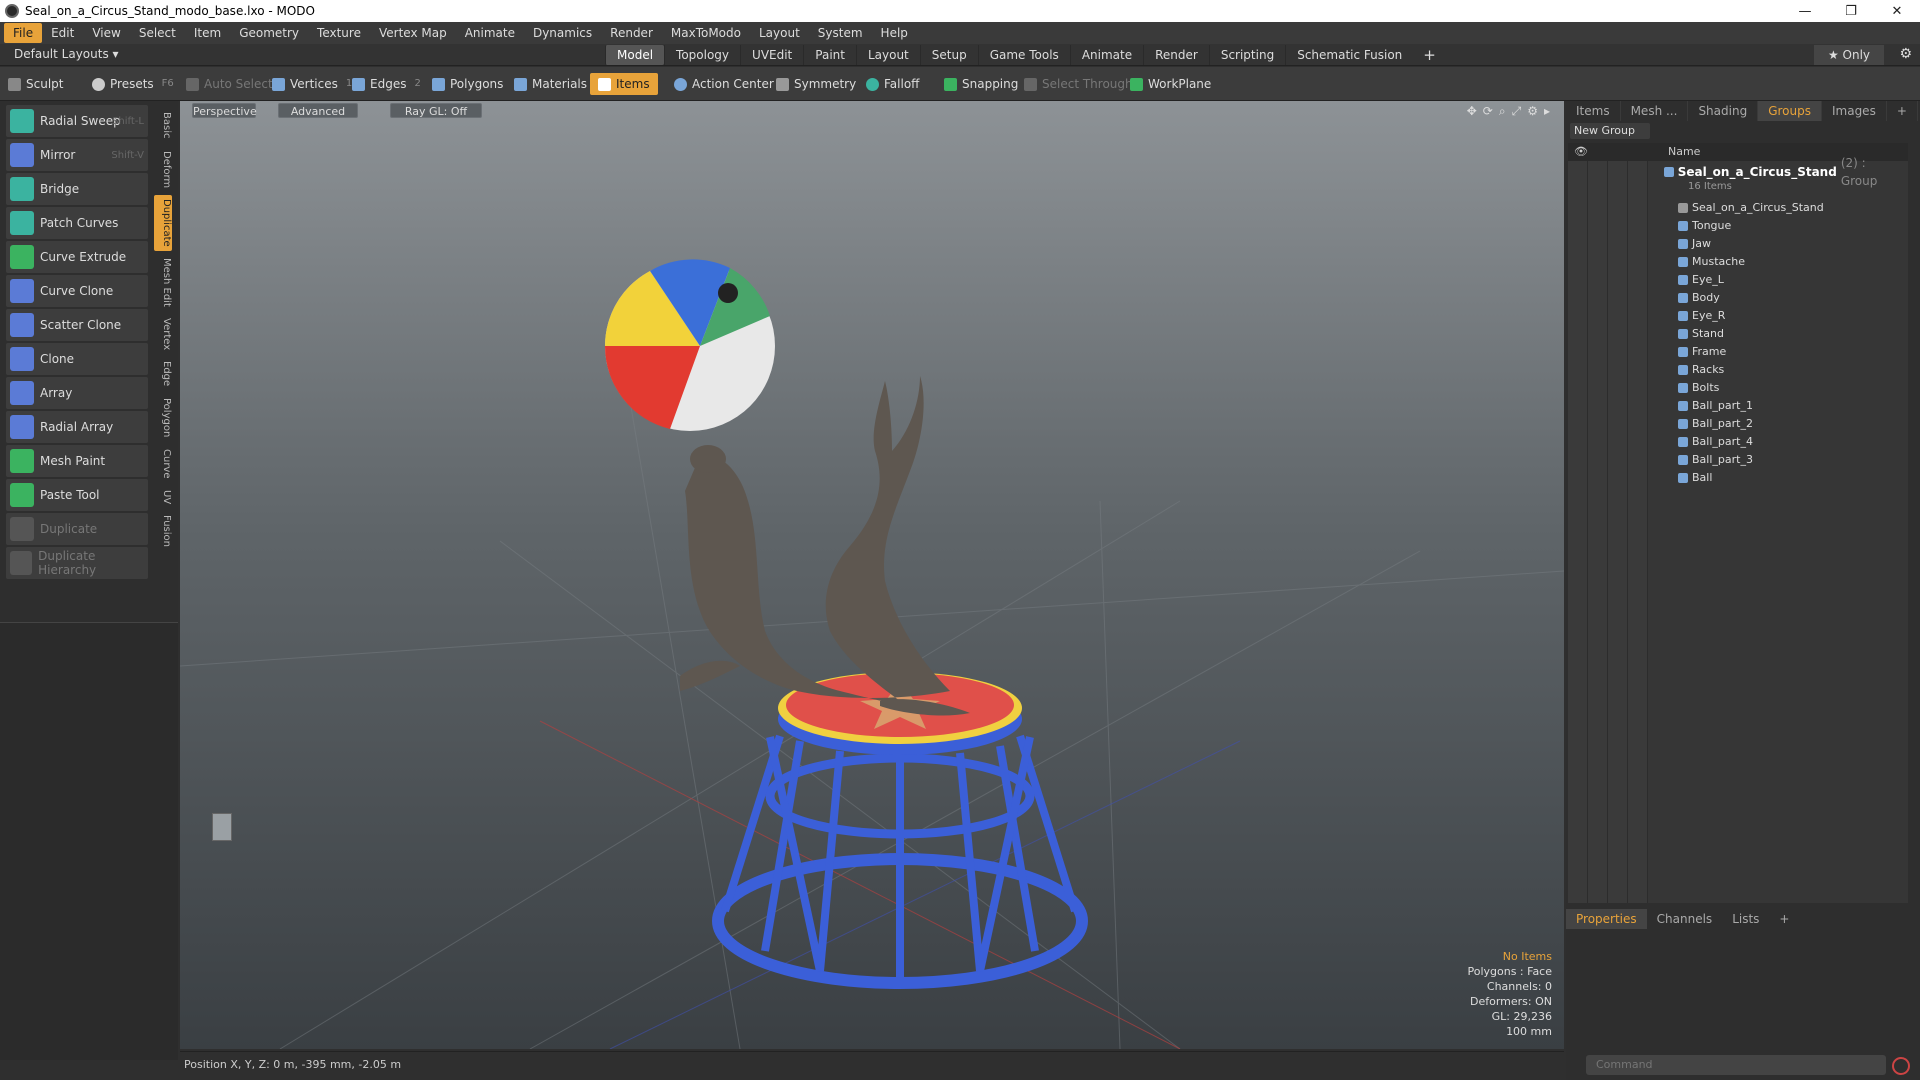 The width and height of the screenshot is (1920, 1080). I want to click on curve-extrude-tool: Curve Extrude, so click(77, 257).